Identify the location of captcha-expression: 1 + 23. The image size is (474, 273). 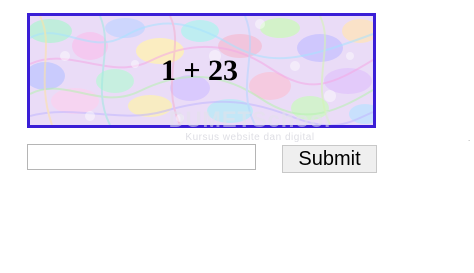
(199, 70).